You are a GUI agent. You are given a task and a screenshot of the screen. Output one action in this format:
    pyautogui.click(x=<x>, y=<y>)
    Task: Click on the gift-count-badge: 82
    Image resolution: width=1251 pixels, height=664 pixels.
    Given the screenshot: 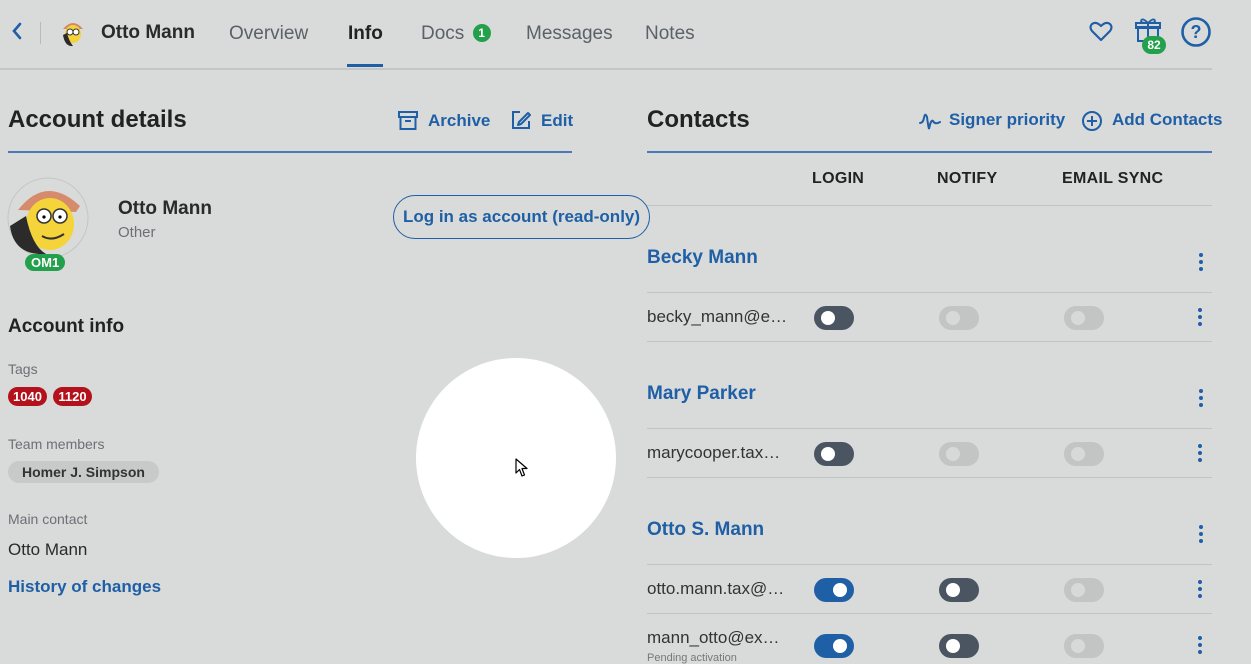 What is the action you would take?
    pyautogui.click(x=1154, y=45)
    